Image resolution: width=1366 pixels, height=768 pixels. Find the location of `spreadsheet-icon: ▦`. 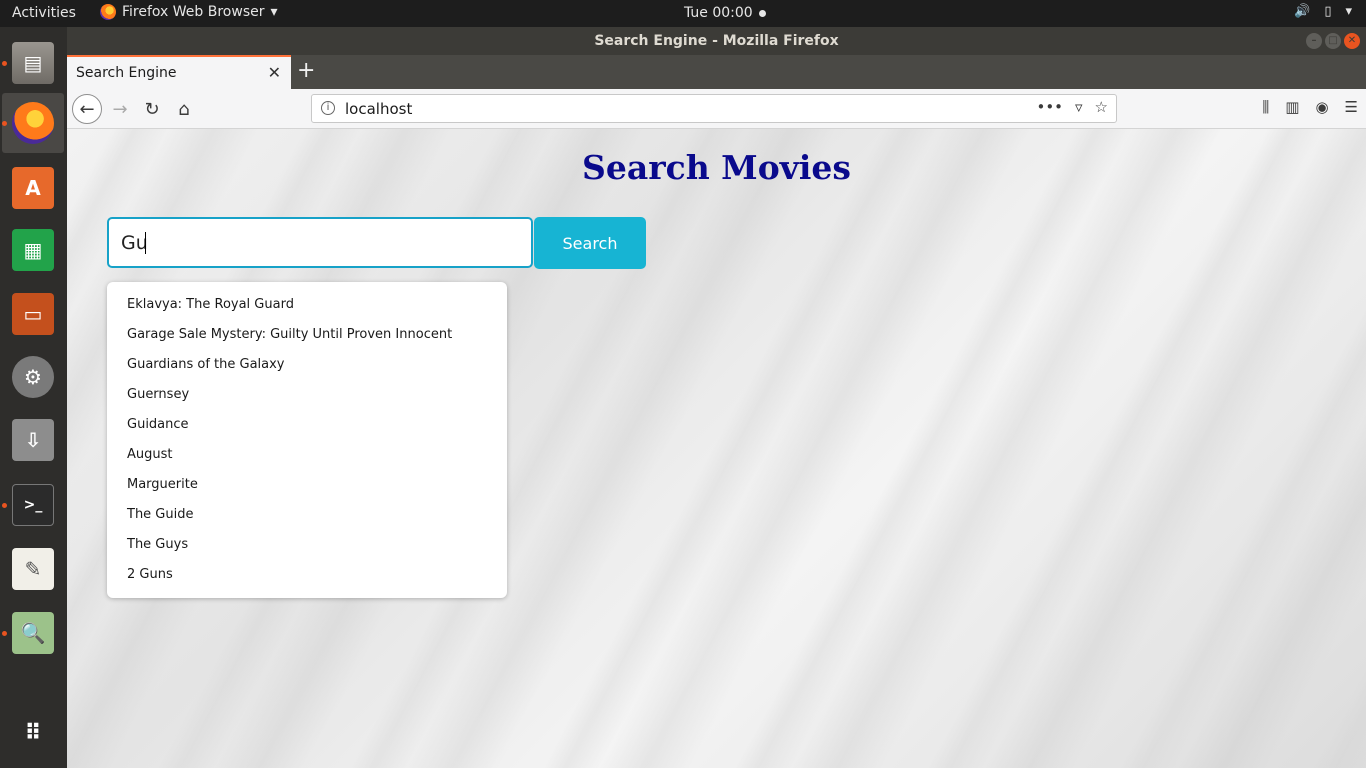

spreadsheet-icon: ▦ is located at coordinates (33, 250).